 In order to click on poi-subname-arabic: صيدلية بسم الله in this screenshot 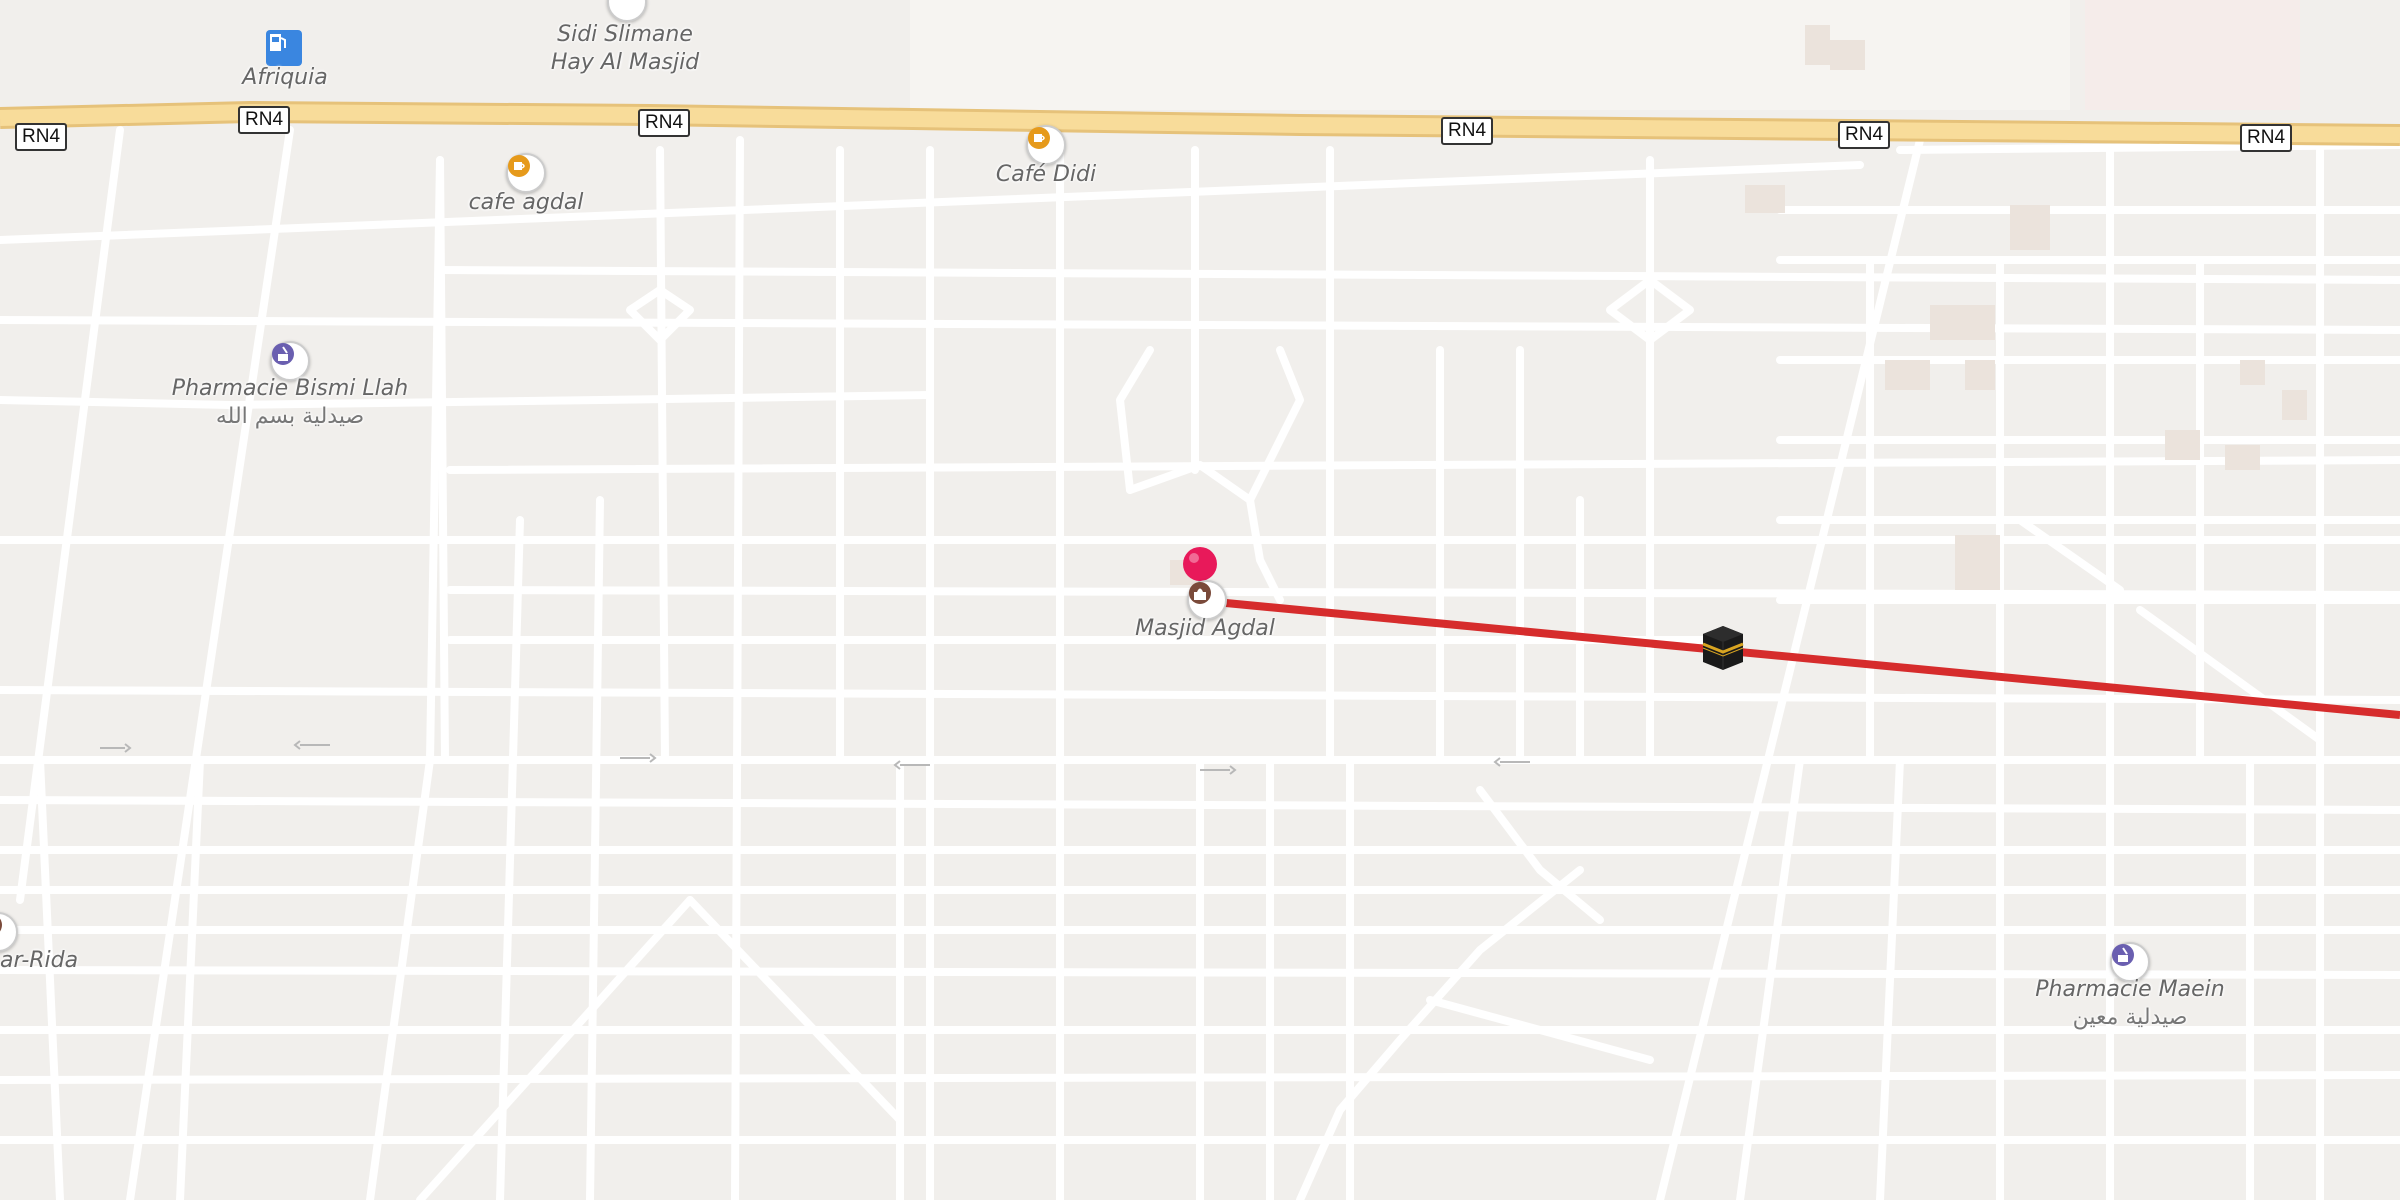, I will do `click(290, 416)`.